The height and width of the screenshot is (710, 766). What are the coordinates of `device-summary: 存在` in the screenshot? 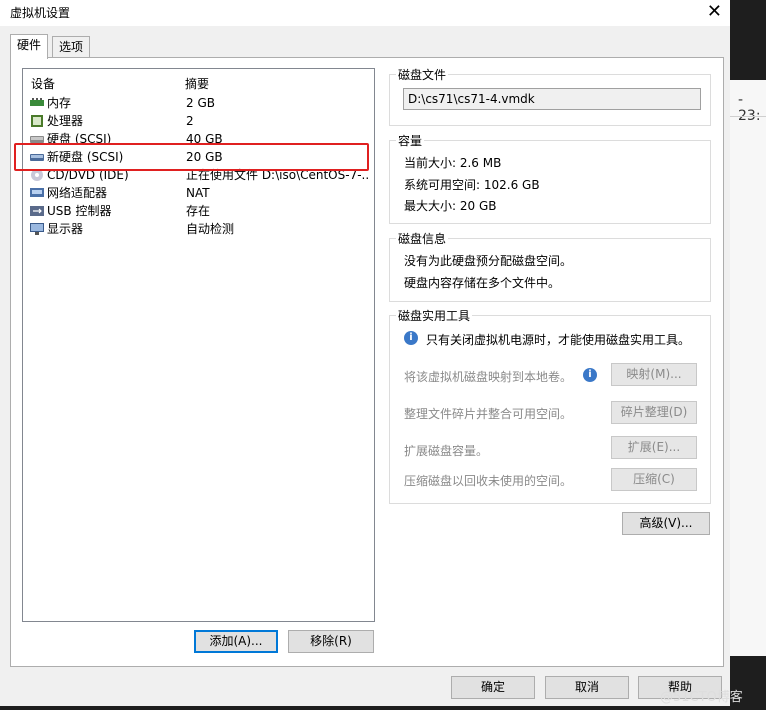 It's located at (198, 211).